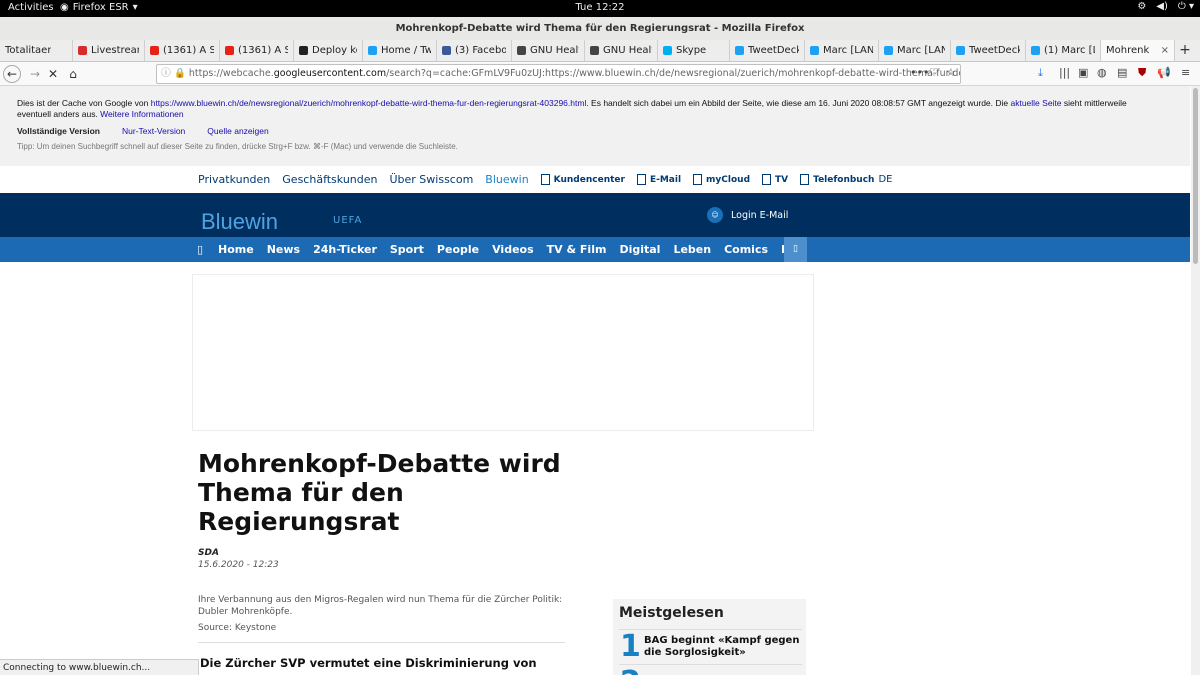 This screenshot has height=676, width=1200. I want to click on tab-label: GNU Healt, so click(627, 50).